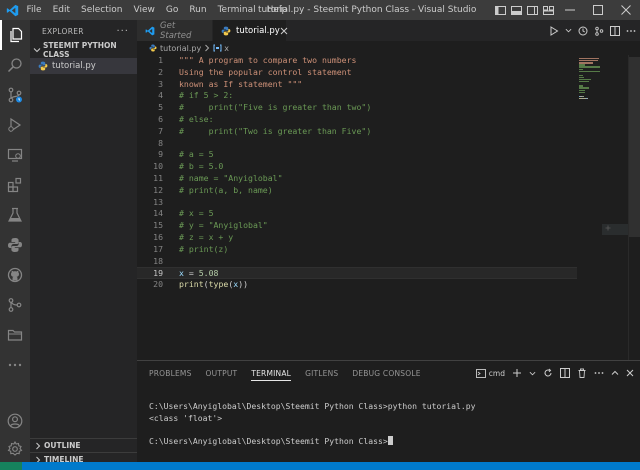  I want to click on code-token: known as If statement """, so click(241, 83).